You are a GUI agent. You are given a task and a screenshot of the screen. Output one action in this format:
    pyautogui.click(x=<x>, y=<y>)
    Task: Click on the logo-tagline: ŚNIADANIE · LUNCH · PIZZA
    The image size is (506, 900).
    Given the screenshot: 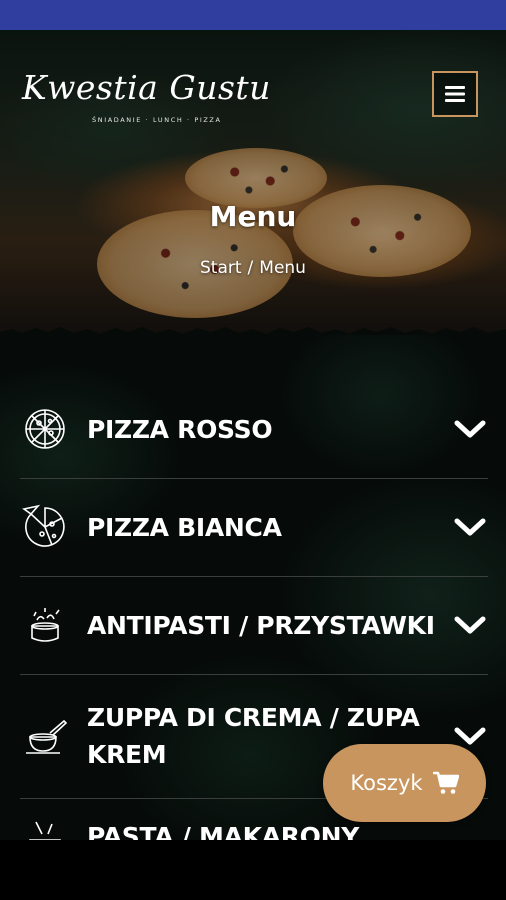 What is the action you would take?
    pyautogui.click(x=157, y=120)
    